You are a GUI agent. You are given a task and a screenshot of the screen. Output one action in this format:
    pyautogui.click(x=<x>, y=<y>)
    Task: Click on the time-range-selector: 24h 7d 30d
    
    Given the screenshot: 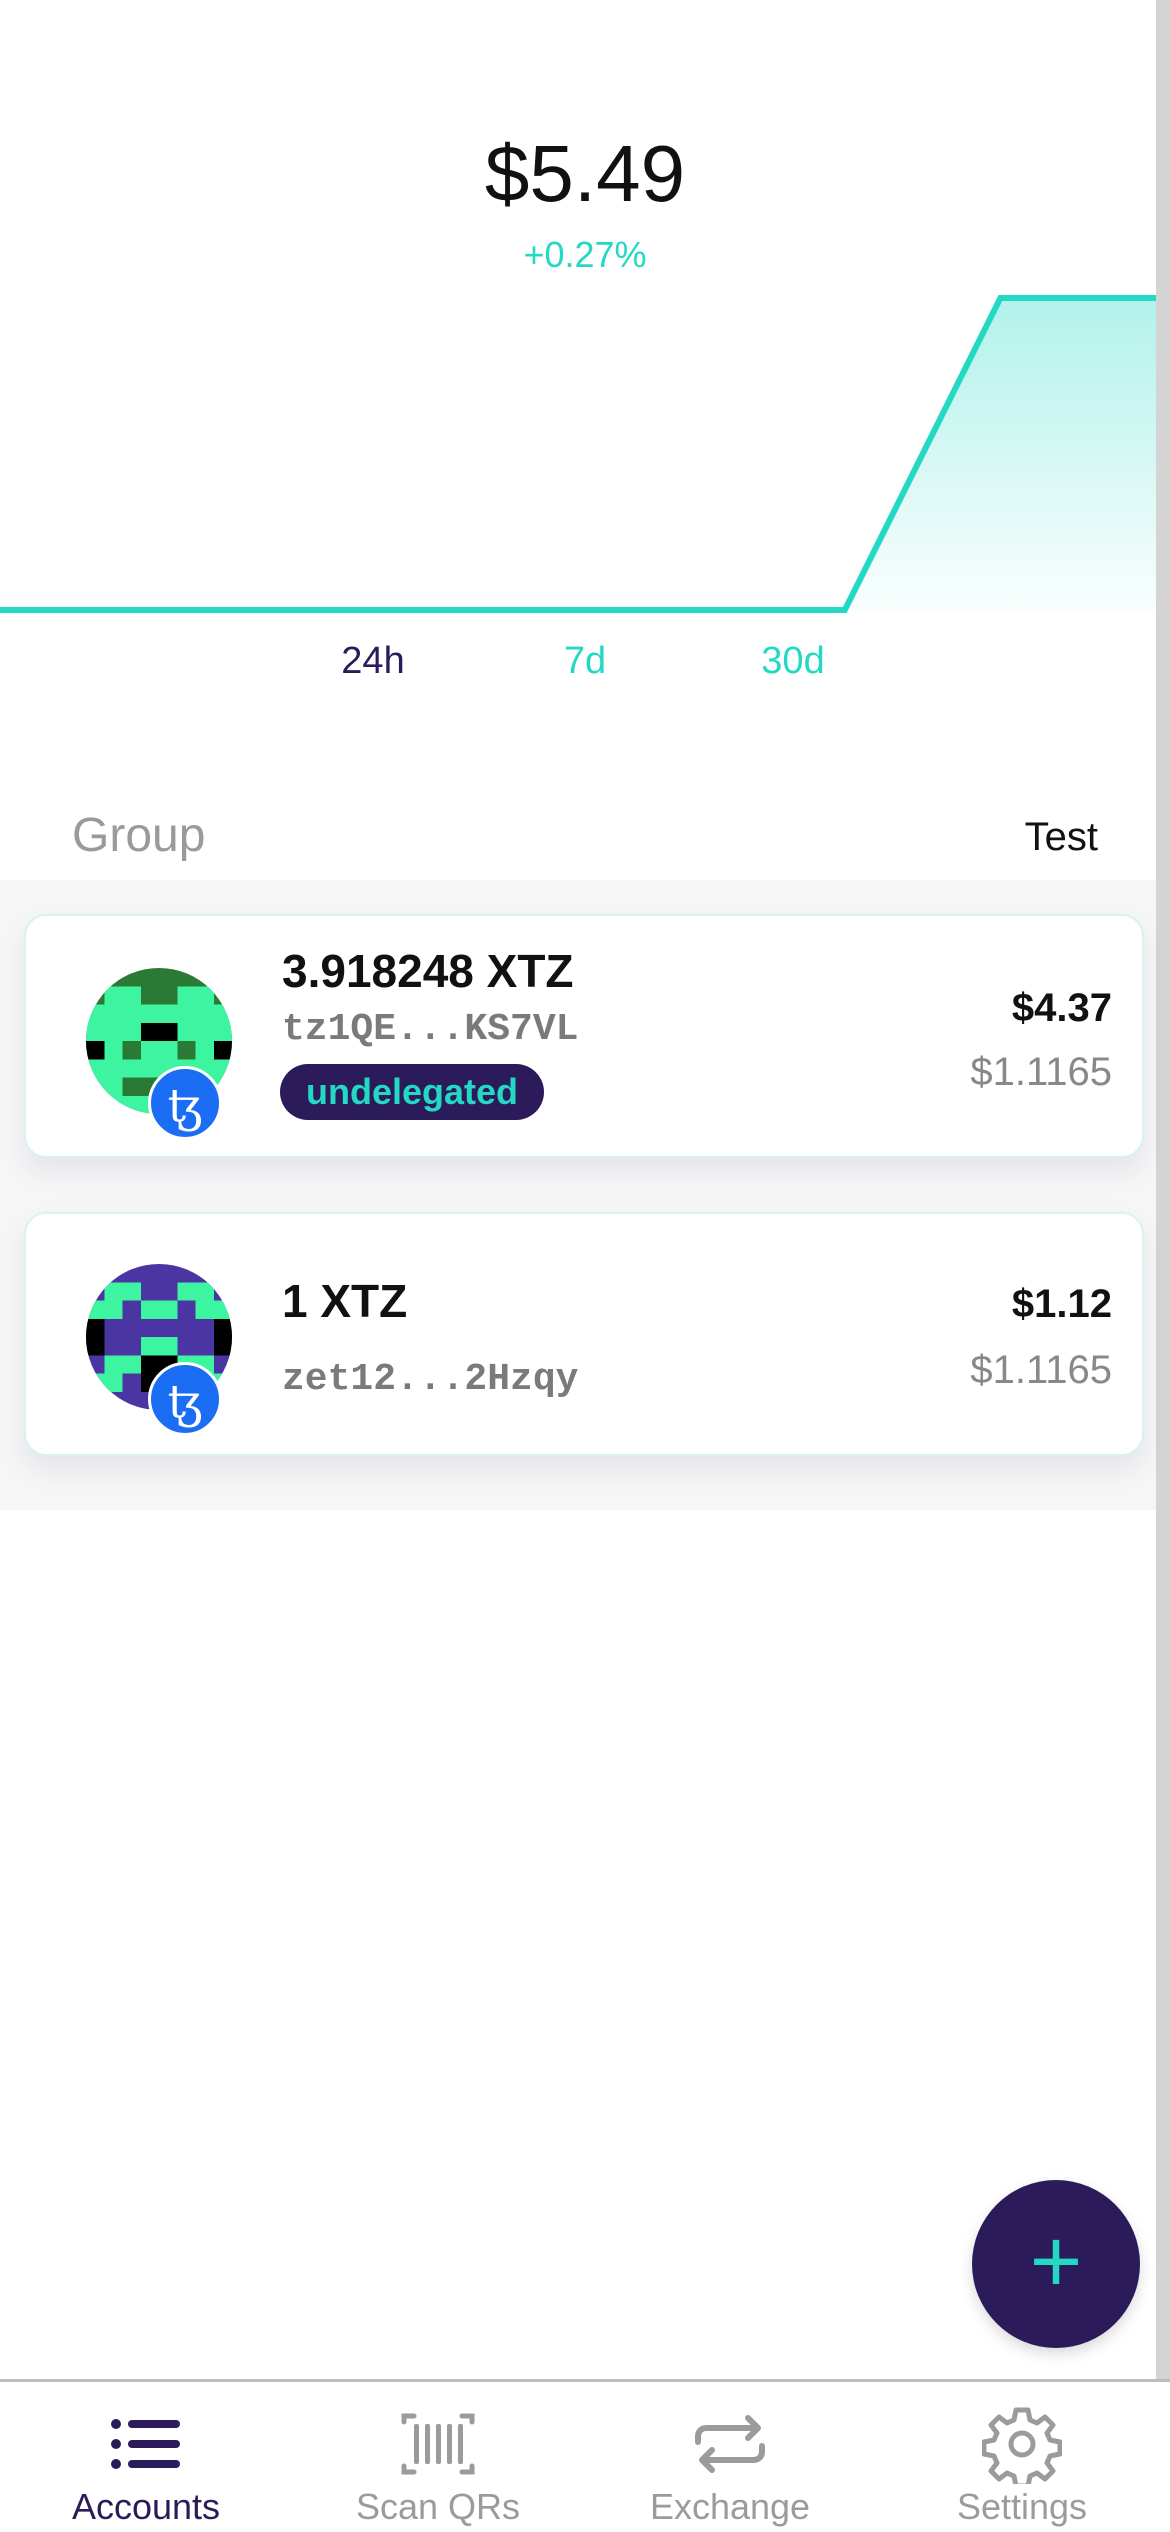 What is the action you would take?
    pyautogui.click(x=585, y=665)
    